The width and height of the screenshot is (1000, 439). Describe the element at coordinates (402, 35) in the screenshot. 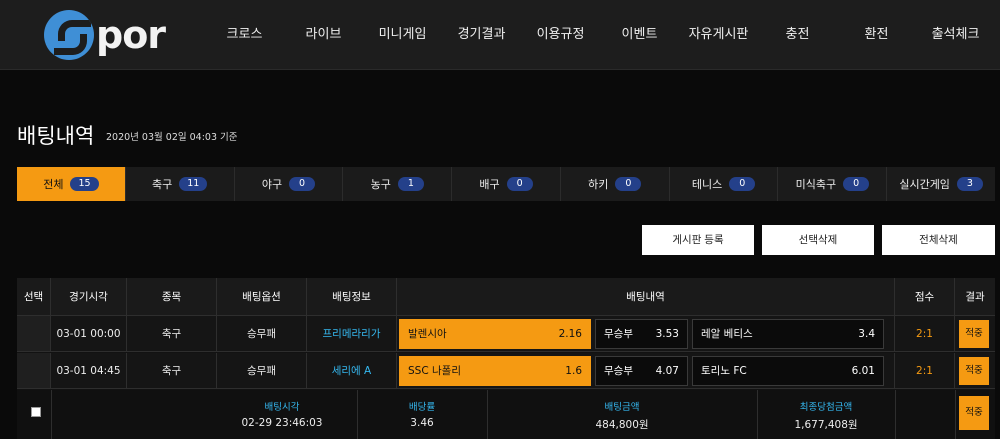

I see `nav-item-minigame: 미니게임` at that location.